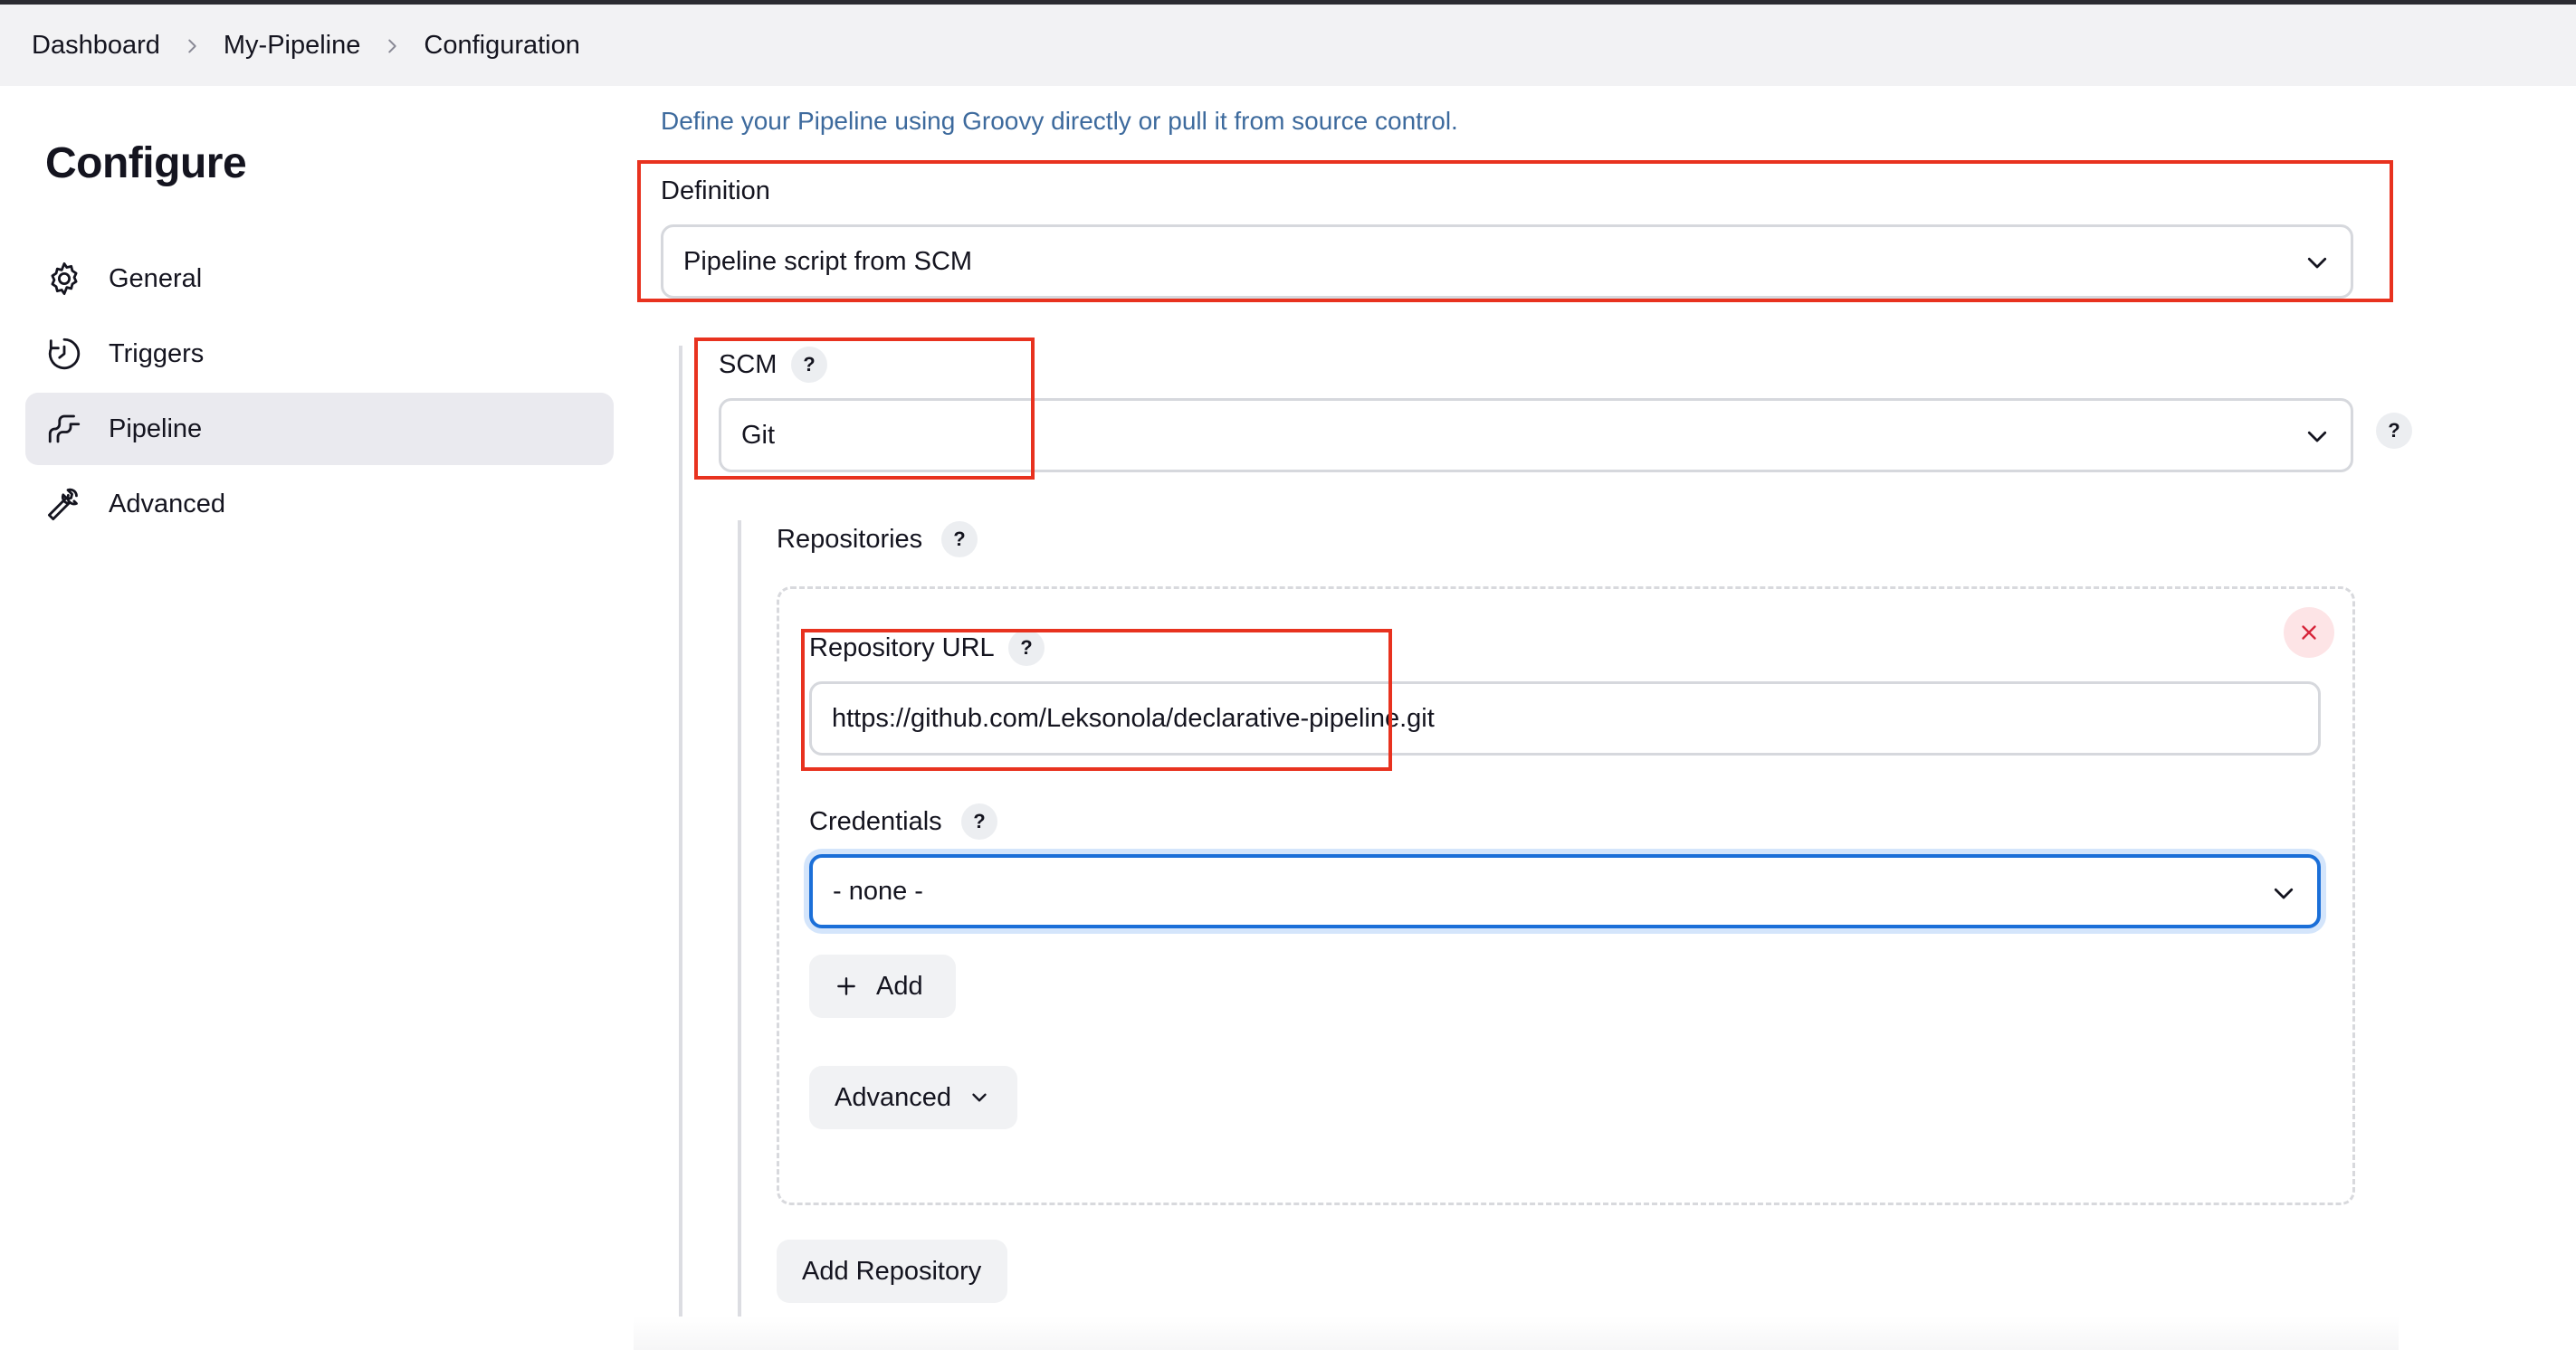  Describe the element at coordinates (875, 822) in the screenshot. I see `credentials-label: Credentials` at that location.